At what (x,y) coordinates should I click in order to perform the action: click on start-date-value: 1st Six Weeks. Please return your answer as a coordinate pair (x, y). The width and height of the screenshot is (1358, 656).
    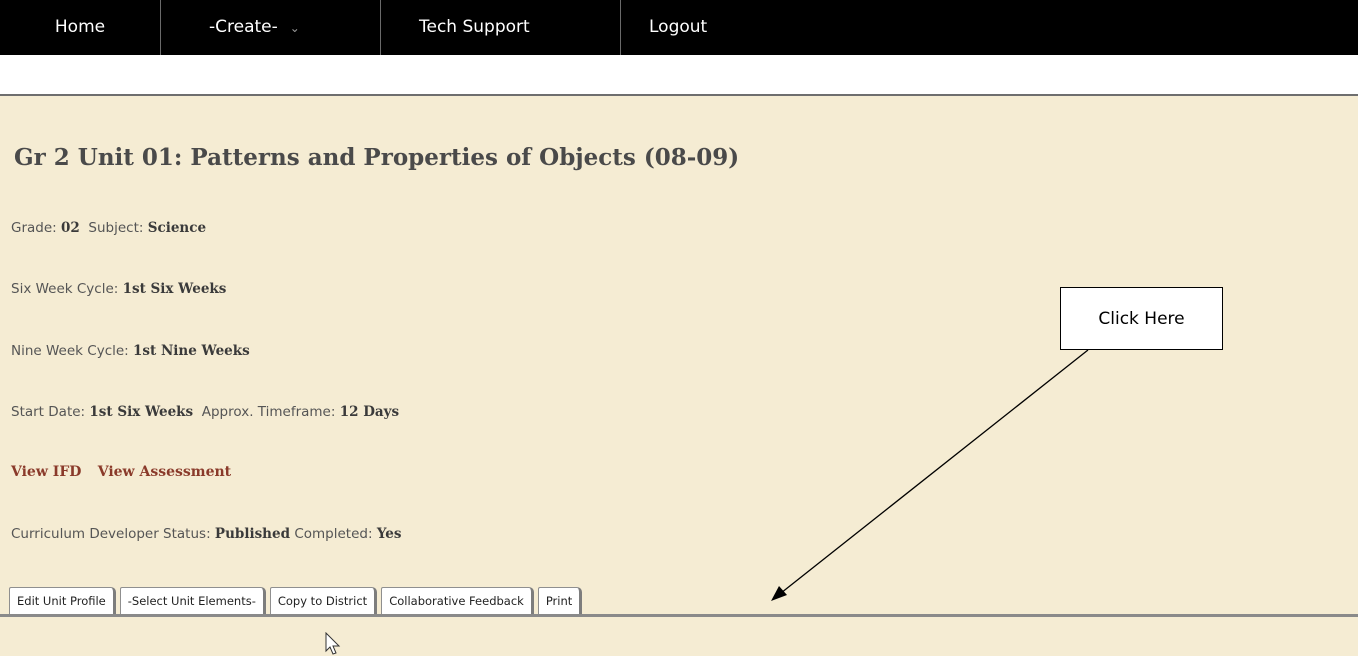
    Looking at the image, I should click on (141, 412).